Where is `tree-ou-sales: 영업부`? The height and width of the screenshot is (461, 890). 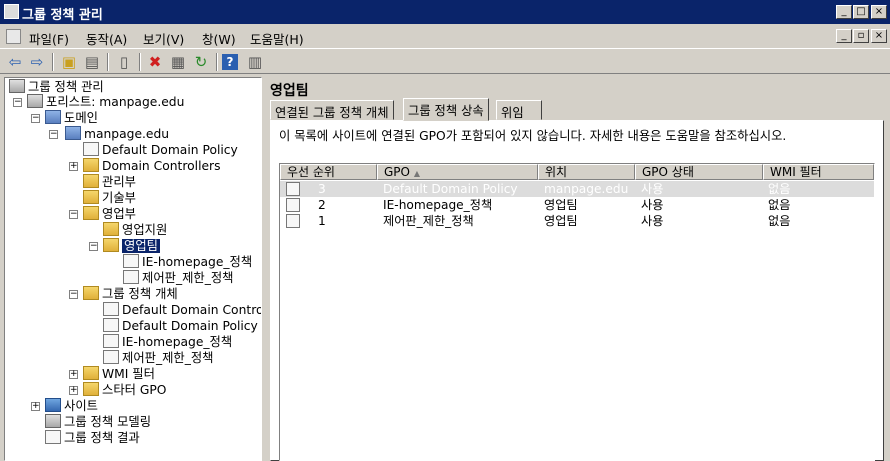 tree-ou-sales: 영업부 is located at coordinates (109, 214).